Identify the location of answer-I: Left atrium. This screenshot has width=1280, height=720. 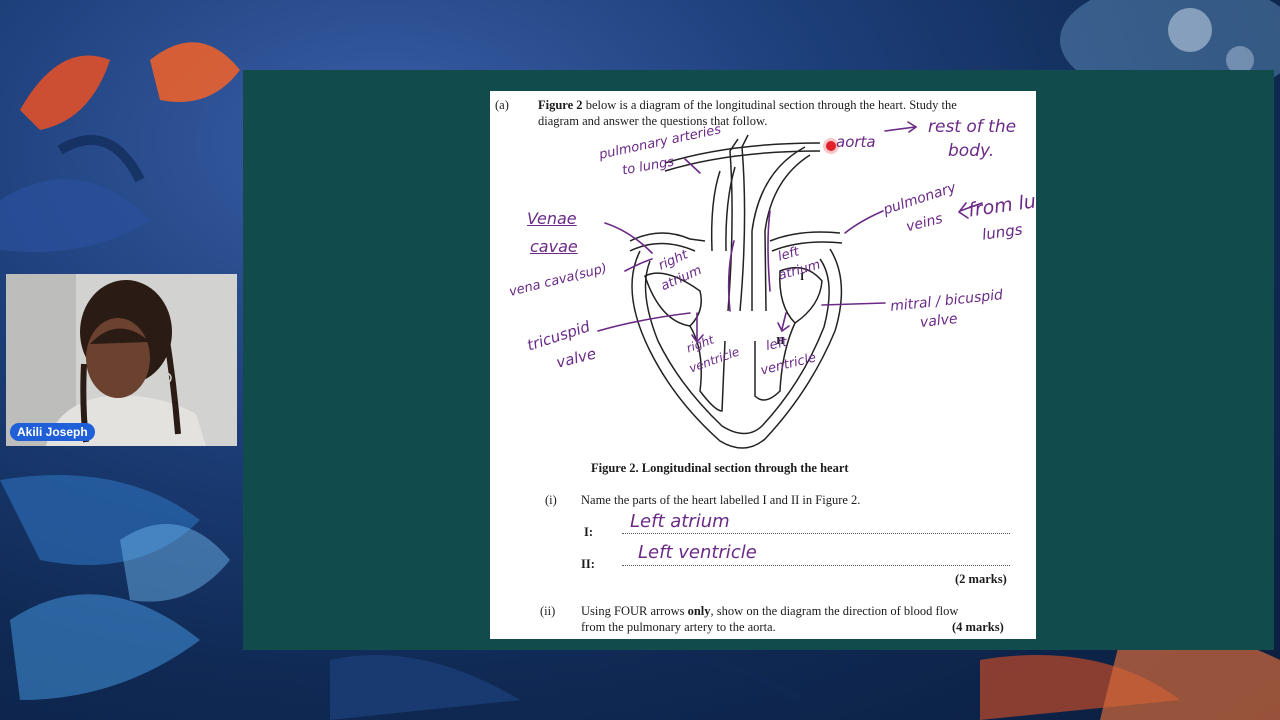
(680, 521).